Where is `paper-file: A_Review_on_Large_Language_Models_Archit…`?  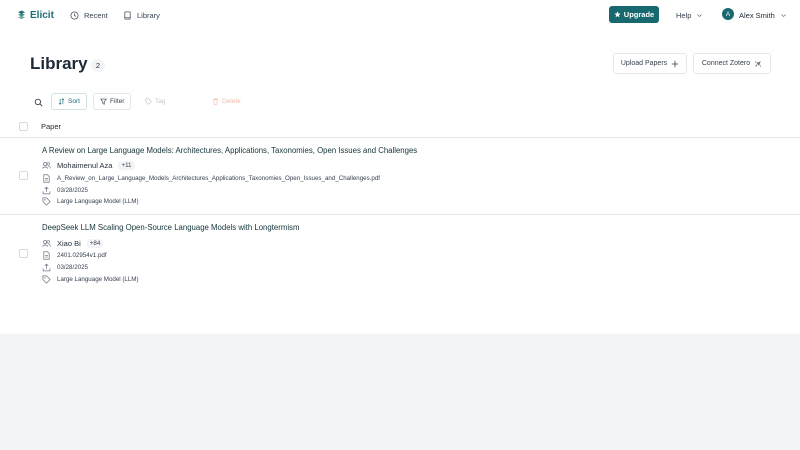 paper-file: A_Review_on_Large_Language_Models_Archit… is located at coordinates (211, 178).